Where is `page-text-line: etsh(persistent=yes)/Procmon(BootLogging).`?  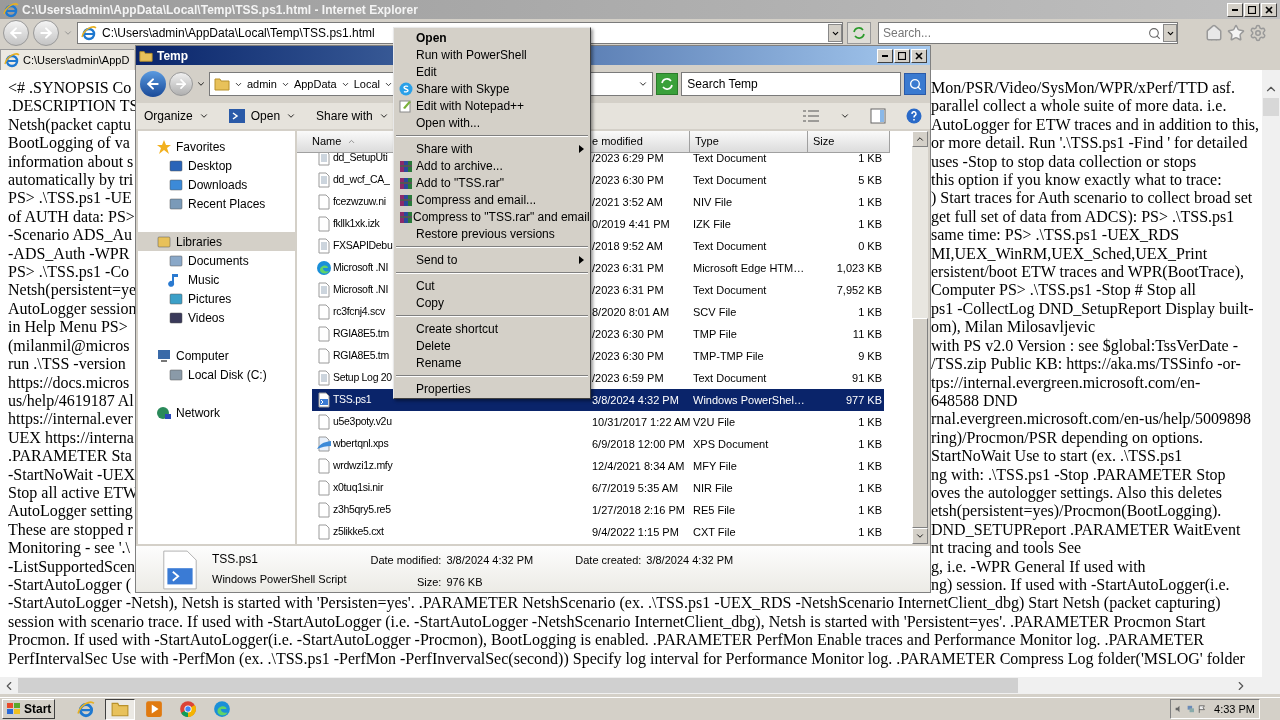
page-text-line: etsh(persistent=yes)/Procmon(BootLogging). is located at coordinates (1076, 511).